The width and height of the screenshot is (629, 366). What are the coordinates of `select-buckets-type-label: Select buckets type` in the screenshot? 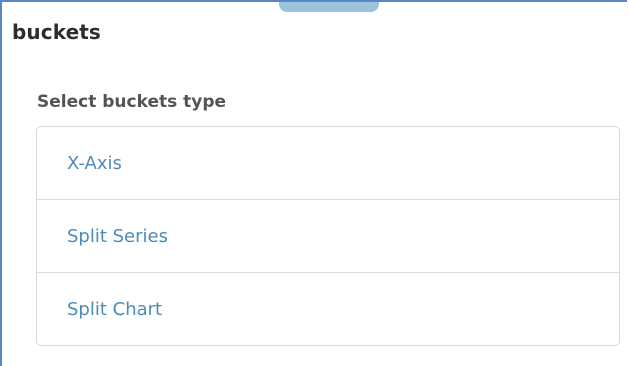 It's located at (132, 102).